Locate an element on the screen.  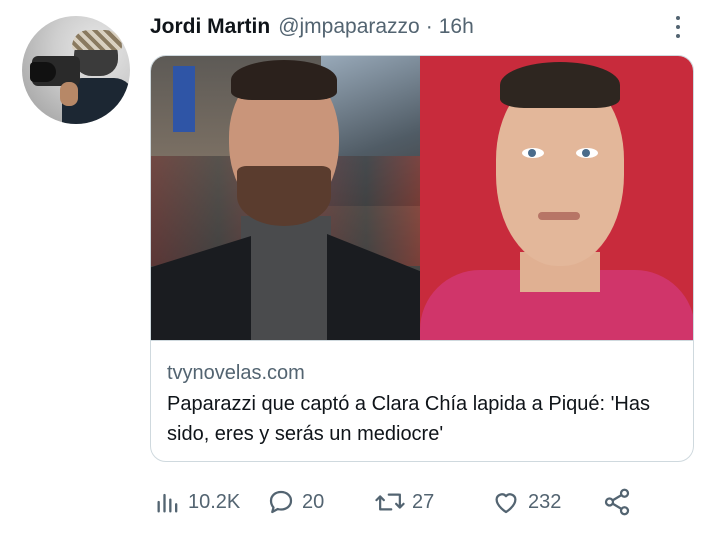
share-button is located at coordinates (617, 502).